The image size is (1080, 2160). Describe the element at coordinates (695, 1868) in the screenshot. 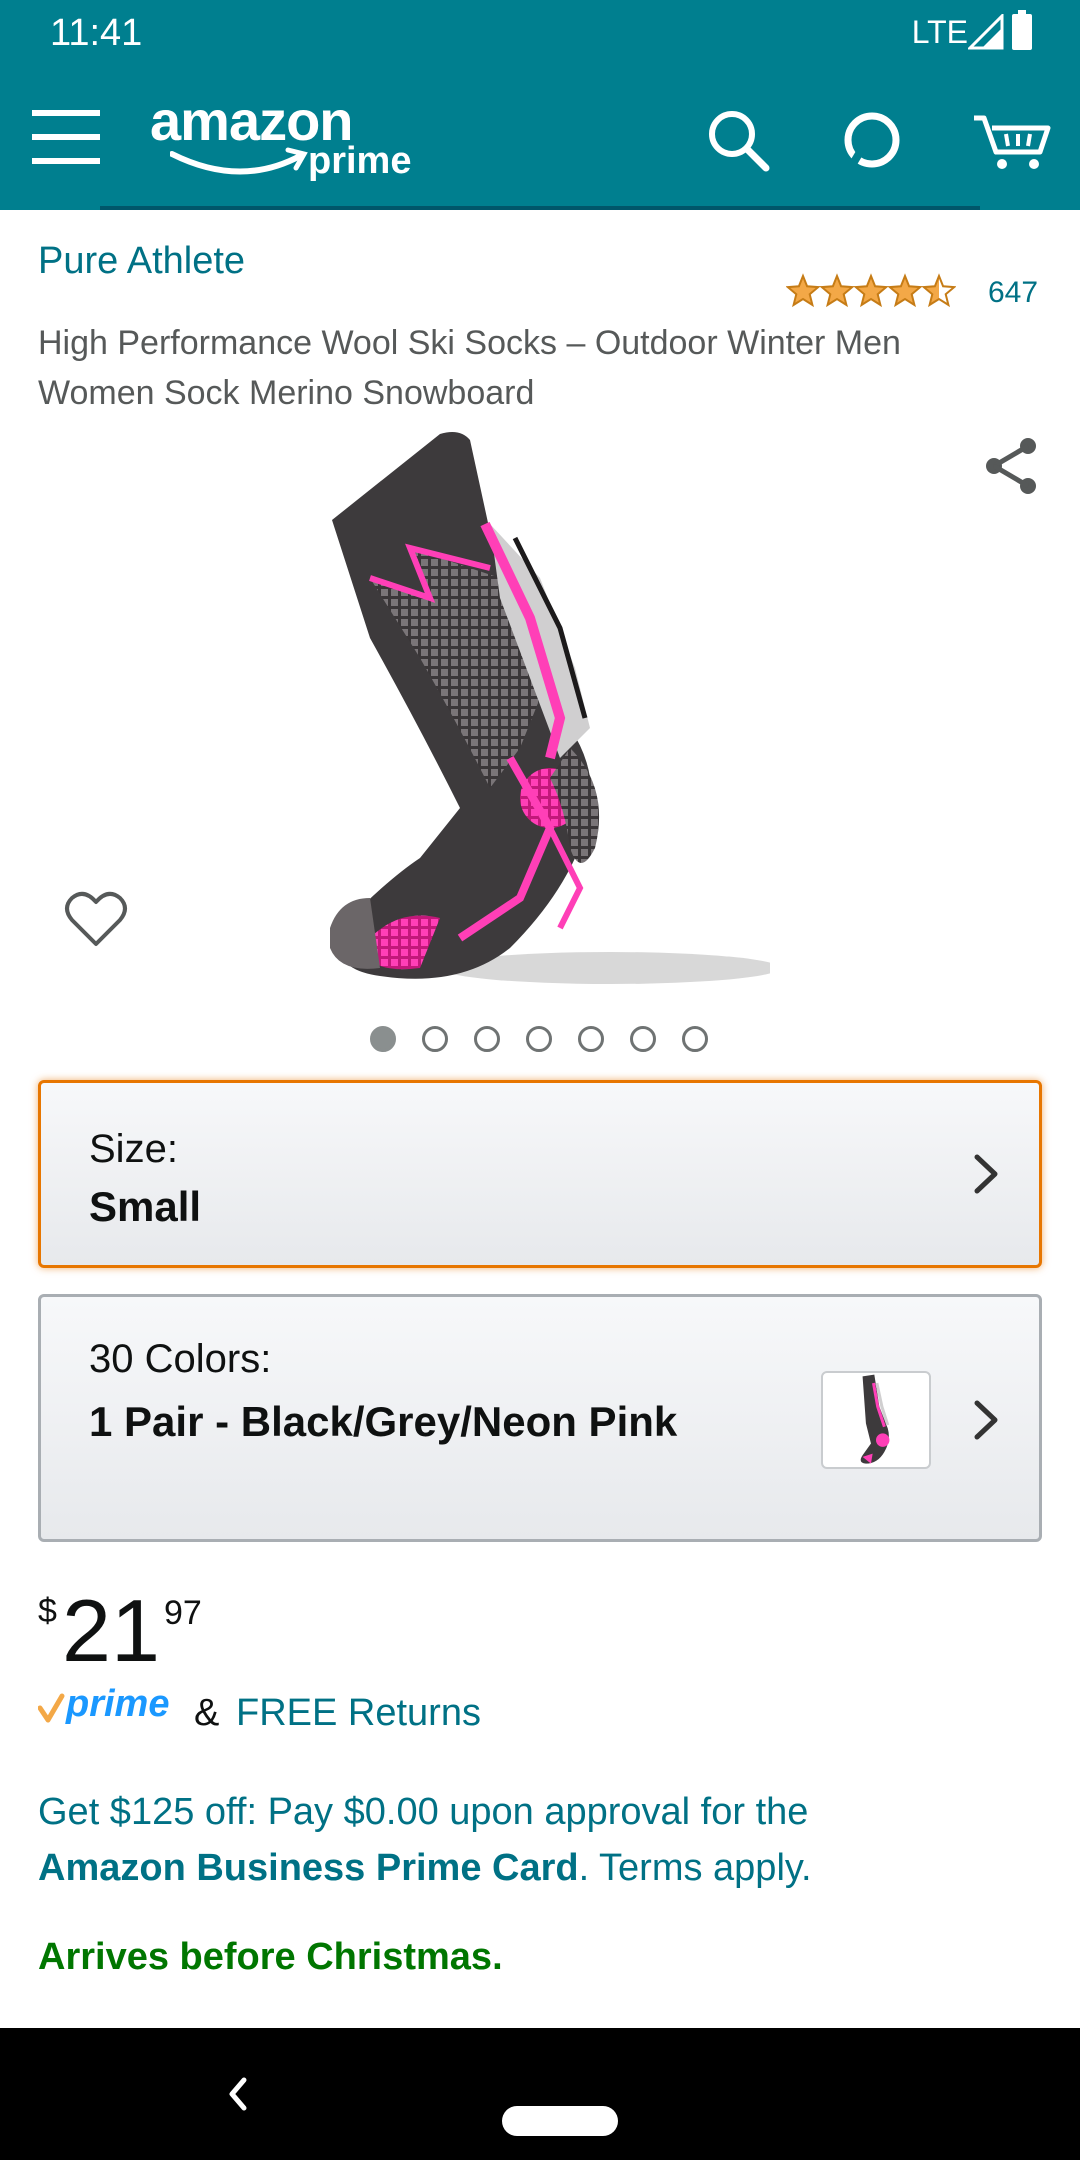

I see `promo-line-2: . Terms apply.` at that location.